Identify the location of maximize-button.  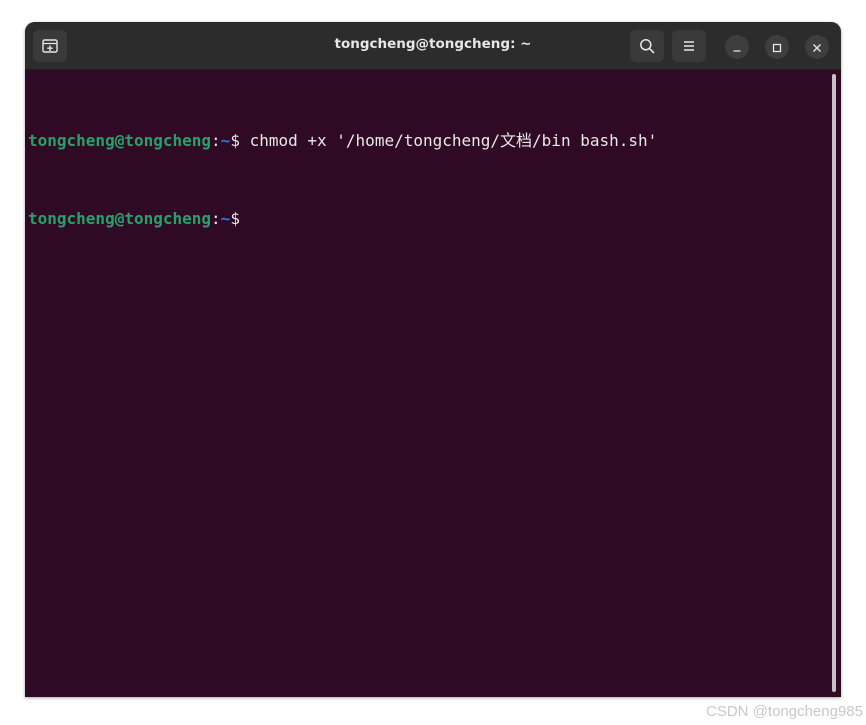
(777, 47).